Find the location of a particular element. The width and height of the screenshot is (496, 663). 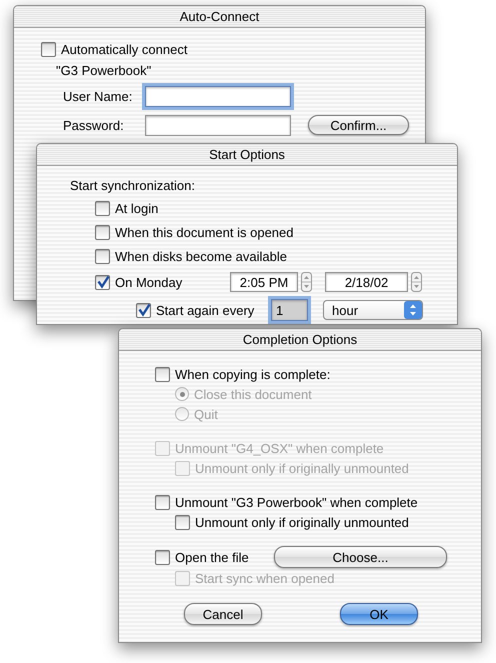

field-label: User Name: is located at coordinates (98, 96).